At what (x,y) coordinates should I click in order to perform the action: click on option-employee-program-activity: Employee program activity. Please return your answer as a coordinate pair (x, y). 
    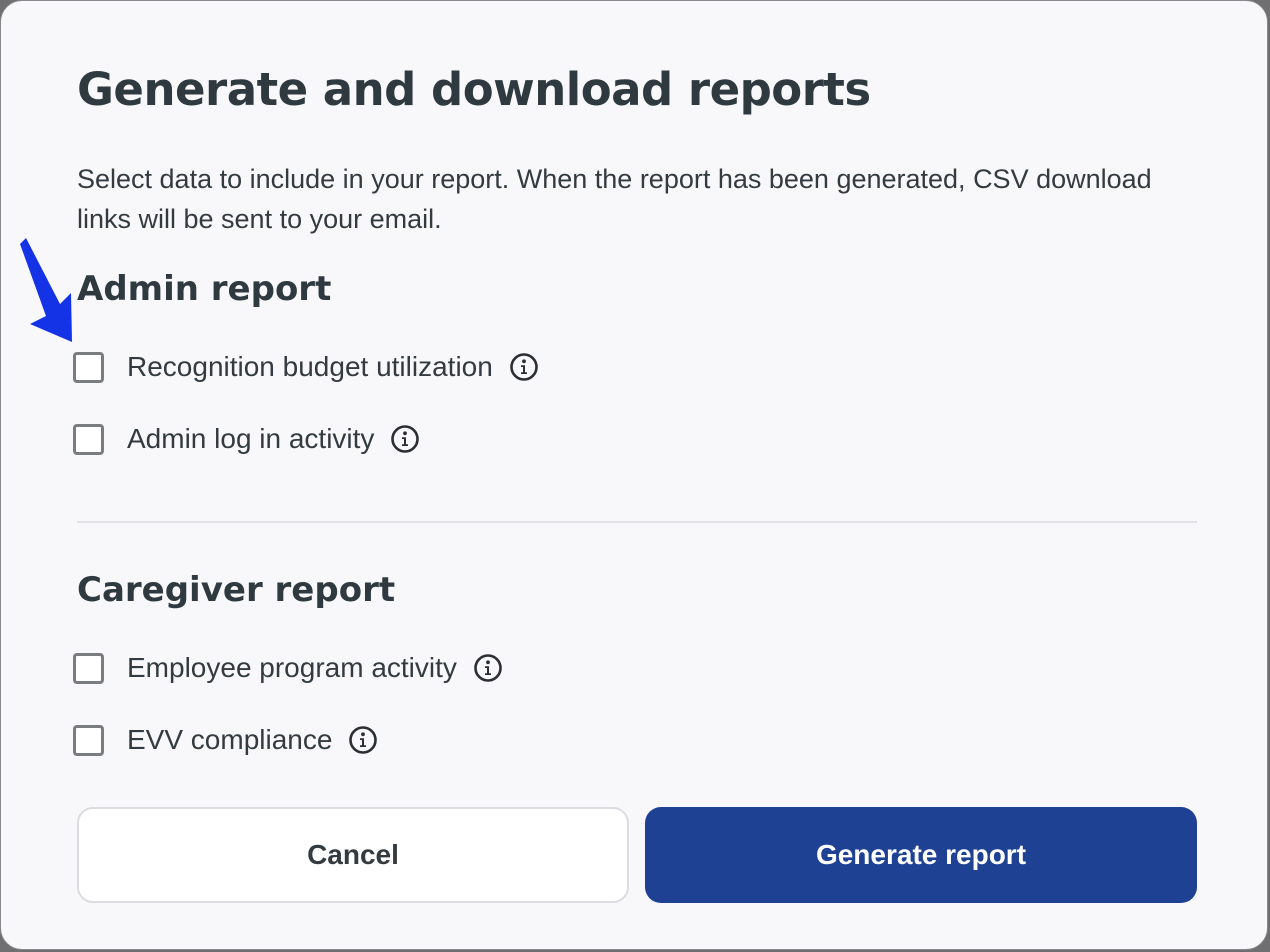
    Looking at the image, I should click on (288, 668).